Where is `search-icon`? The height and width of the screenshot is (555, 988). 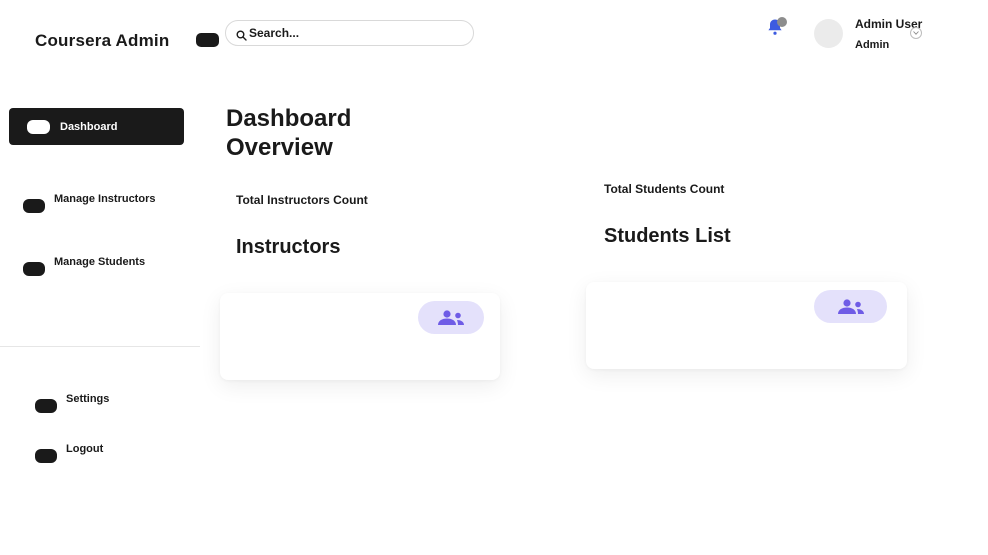
search-icon is located at coordinates (241, 34).